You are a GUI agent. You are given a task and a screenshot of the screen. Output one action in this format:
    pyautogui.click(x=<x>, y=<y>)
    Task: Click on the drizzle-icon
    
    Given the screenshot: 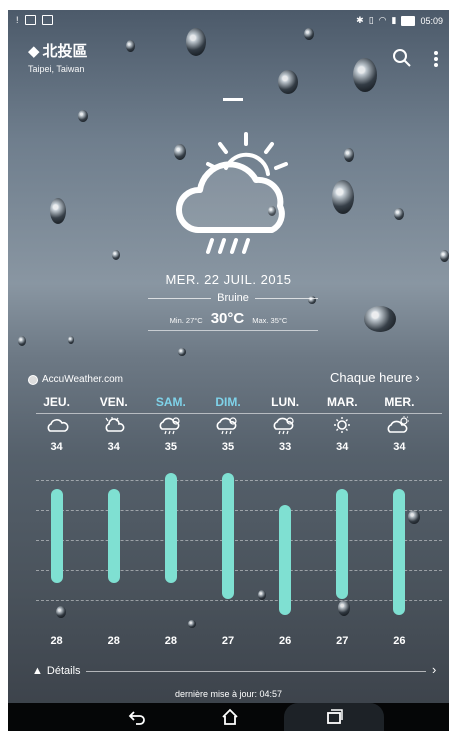 What is the action you would take?
    pyautogui.click(x=231, y=193)
    